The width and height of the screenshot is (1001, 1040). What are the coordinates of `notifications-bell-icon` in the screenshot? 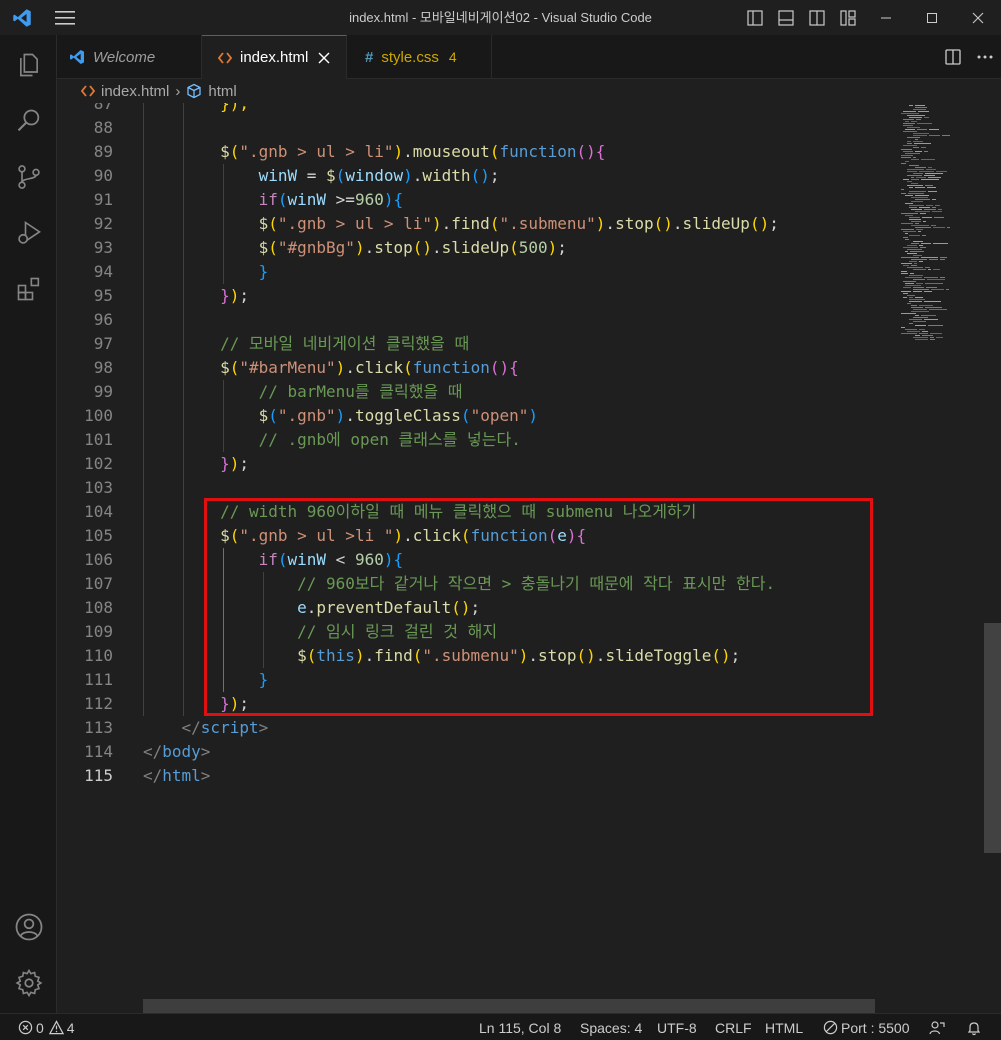 It's located at (974, 1027).